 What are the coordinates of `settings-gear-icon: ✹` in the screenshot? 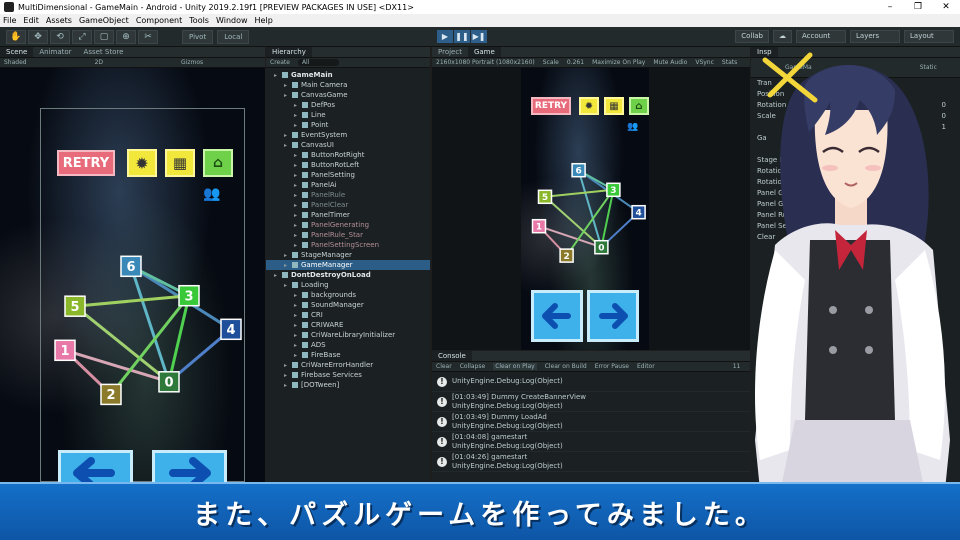 It's located at (142, 163).